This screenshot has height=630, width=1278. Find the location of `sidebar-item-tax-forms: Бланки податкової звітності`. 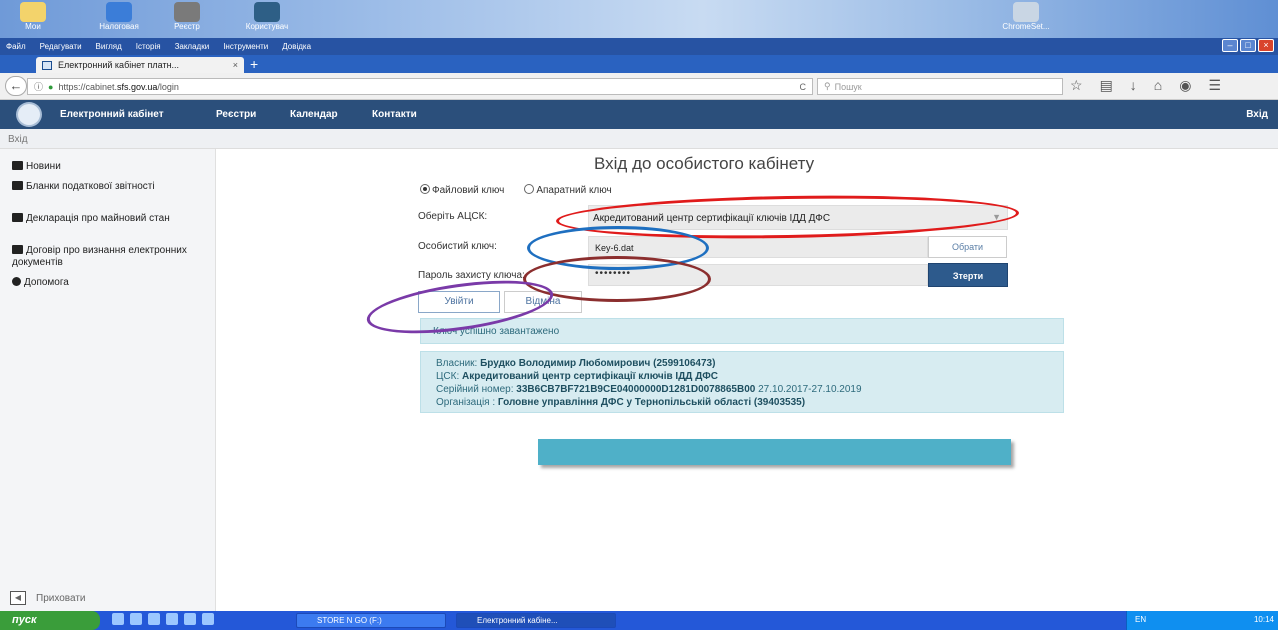

sidebar-item-tax-forms: Бланки податкової звітності is located at coordinates (107, 187).